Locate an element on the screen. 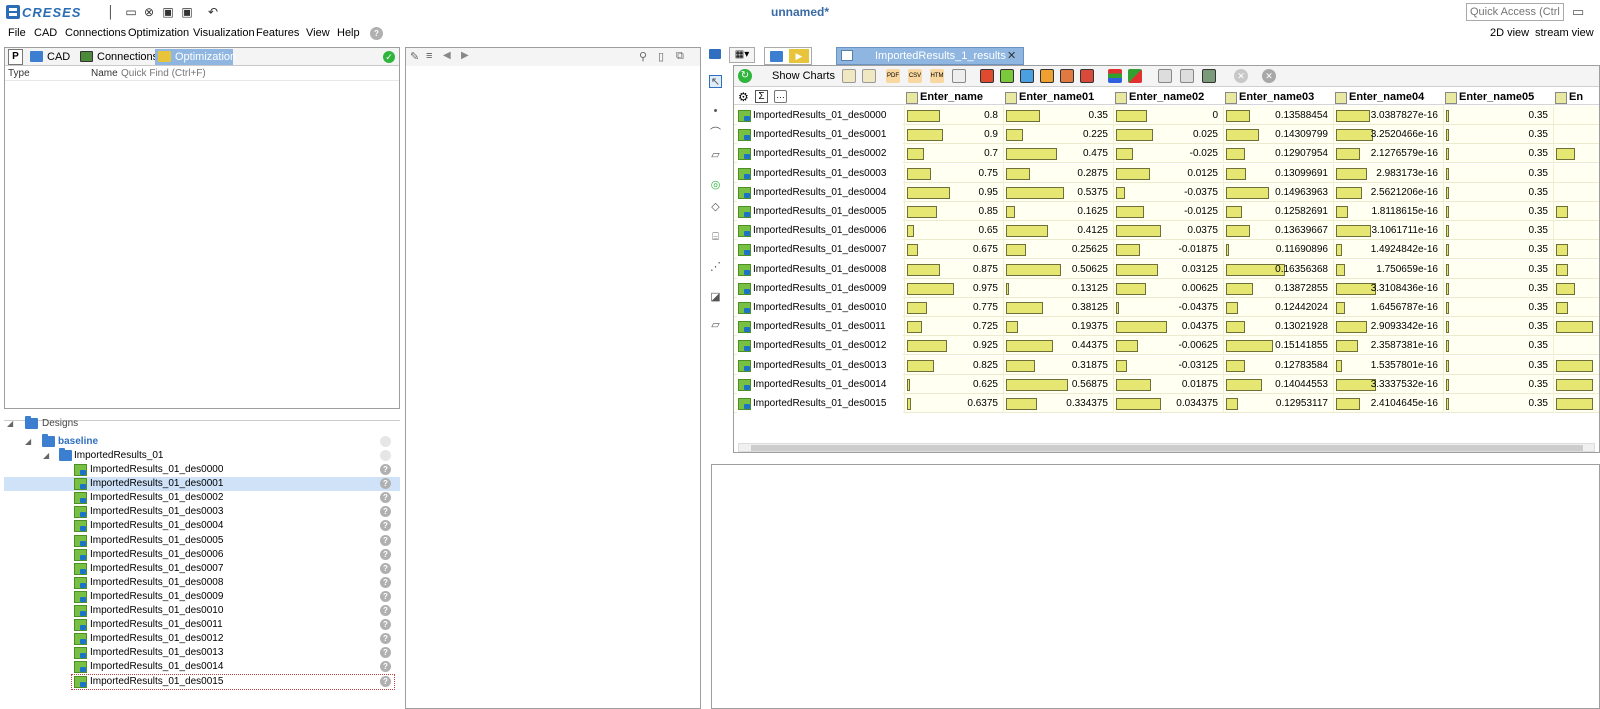  data-cell: 0.50625 is located at coordinates (1058, 269).